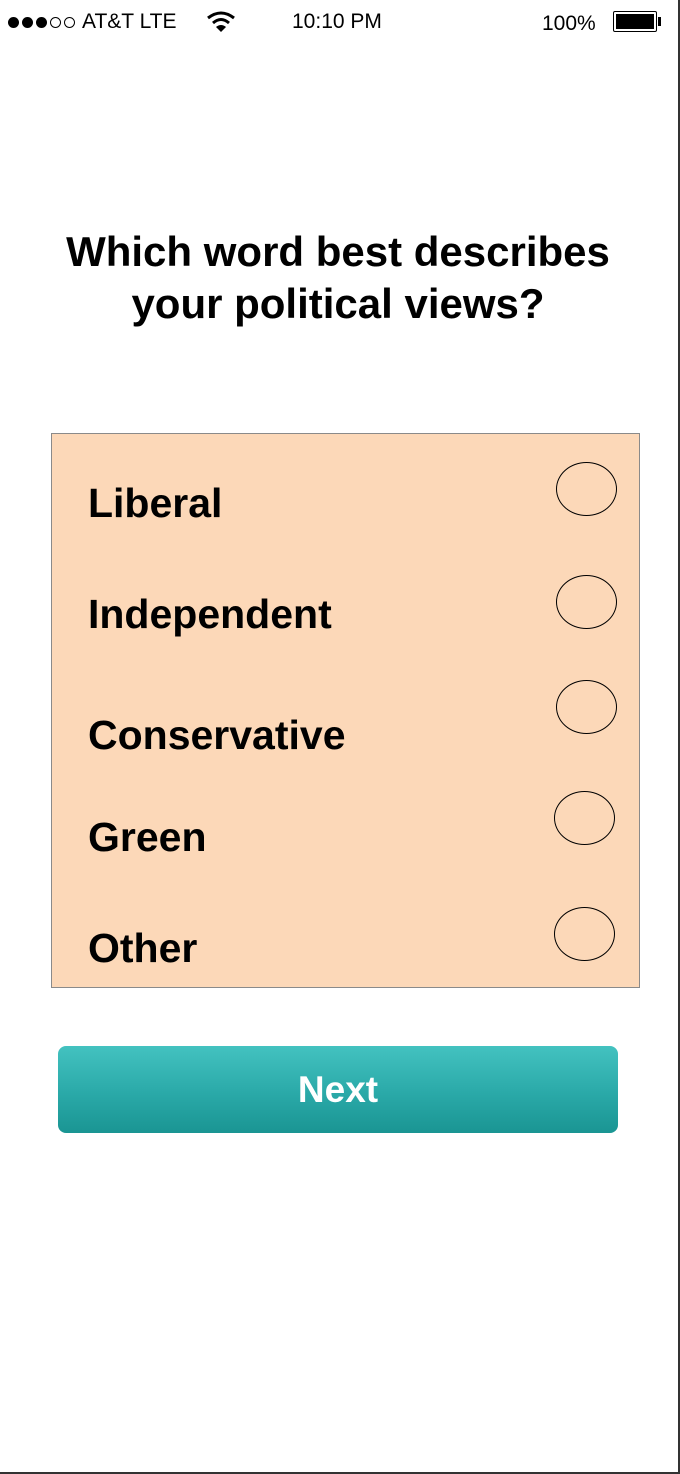  What do you see at coordinates (129, 21) in the screenshot?
I see `carrier-label: AT&T LTE` at bounding box center [129, 21].